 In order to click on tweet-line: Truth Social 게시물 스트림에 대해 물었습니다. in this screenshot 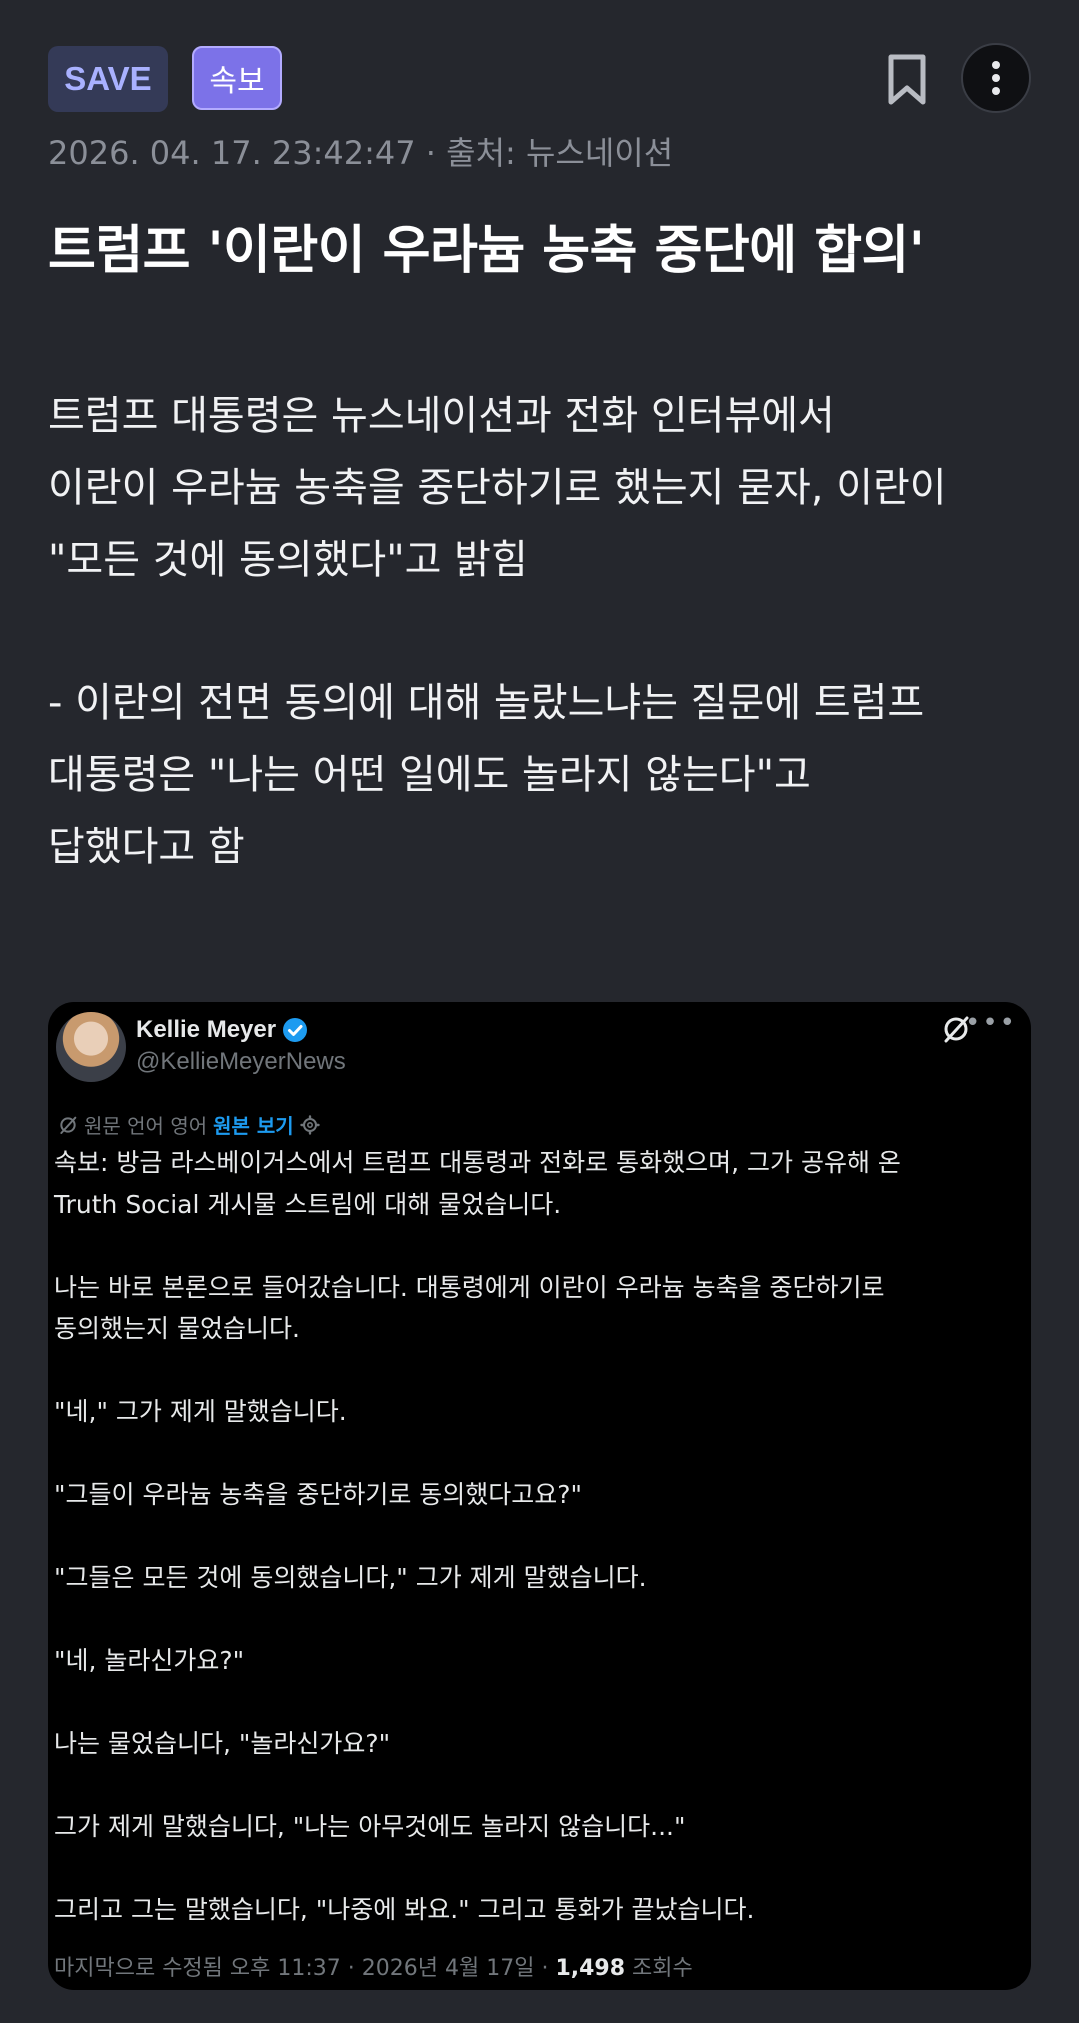, I will do `click(308, 1204)`.